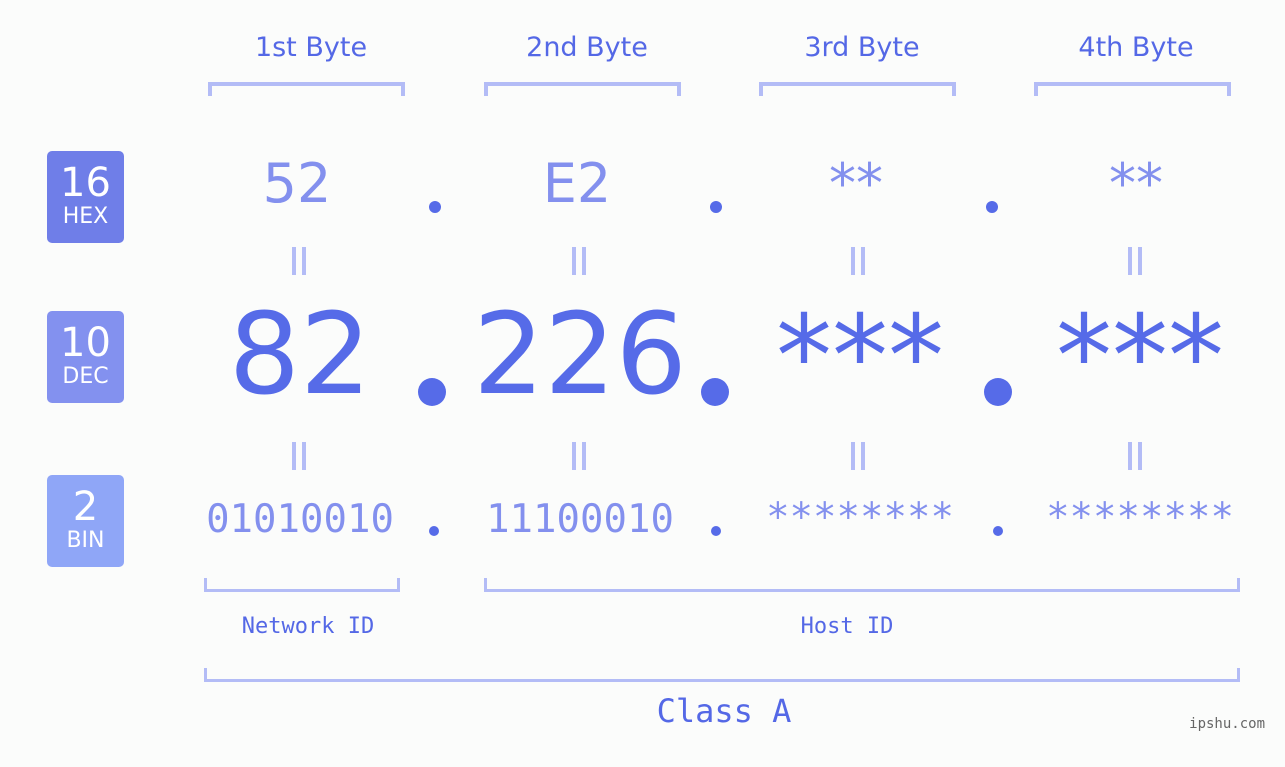  I want to click on dec-base-label: DEC, so click(85, 376).